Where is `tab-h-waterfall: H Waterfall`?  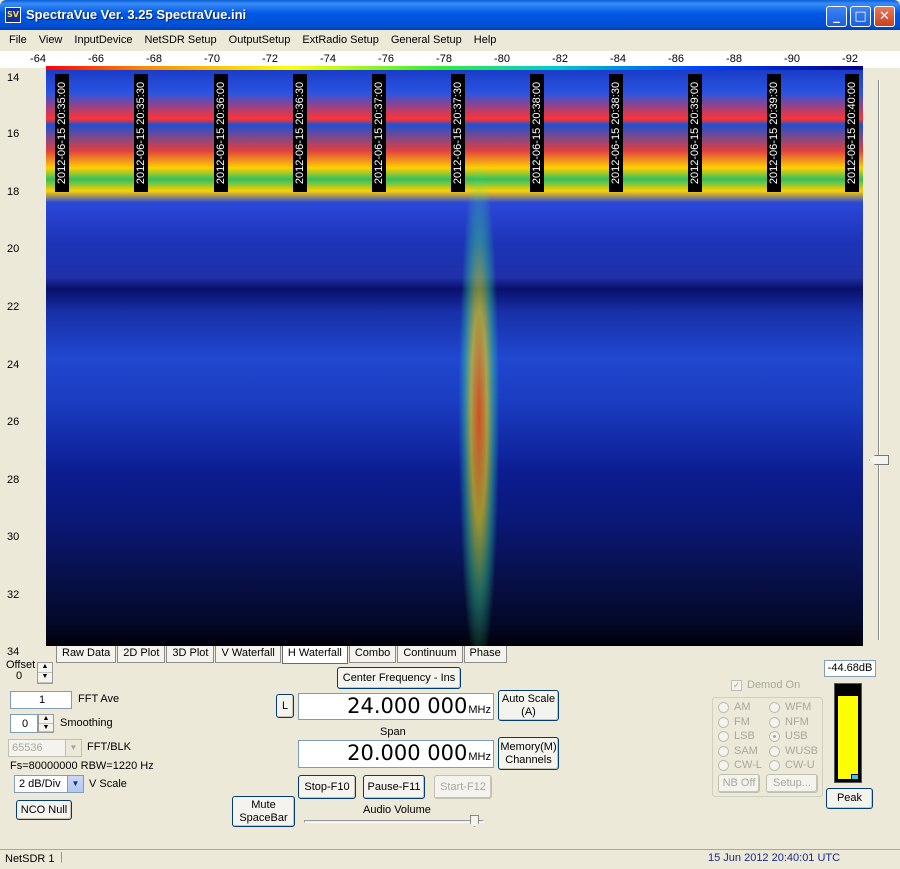 tab-h-waterfall: H Waterfall is located at coordinates (314, 655).